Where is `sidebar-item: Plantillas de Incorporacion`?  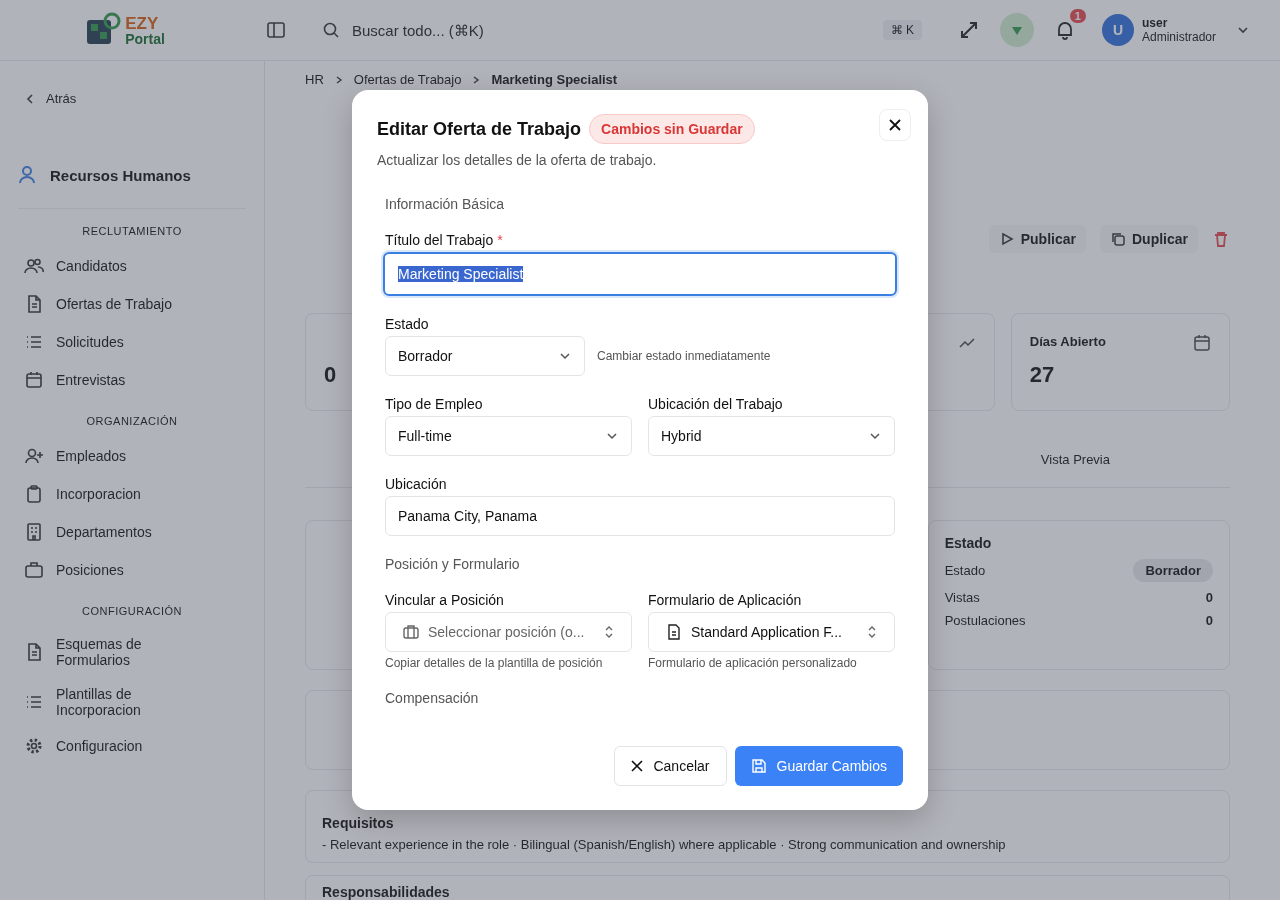
sidebar-item: Plantillas de Incorporacion is located at coordinates (132, 702).